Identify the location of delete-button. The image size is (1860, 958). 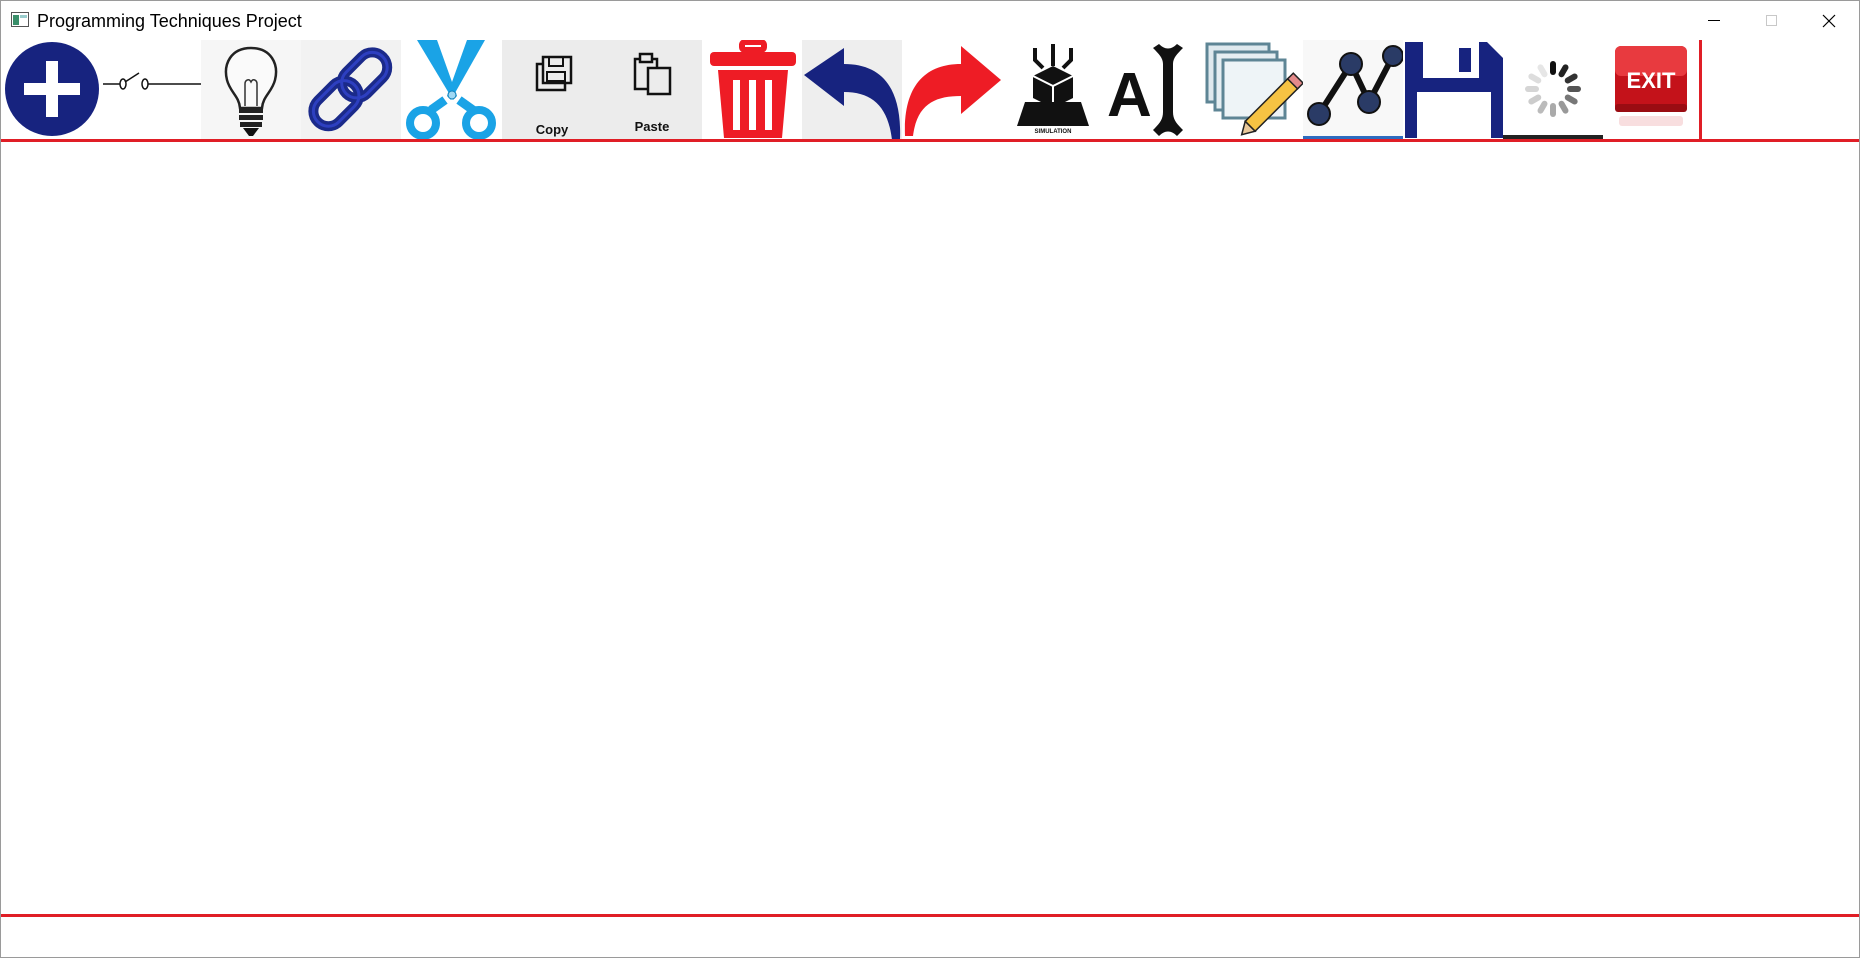
(752, 90).